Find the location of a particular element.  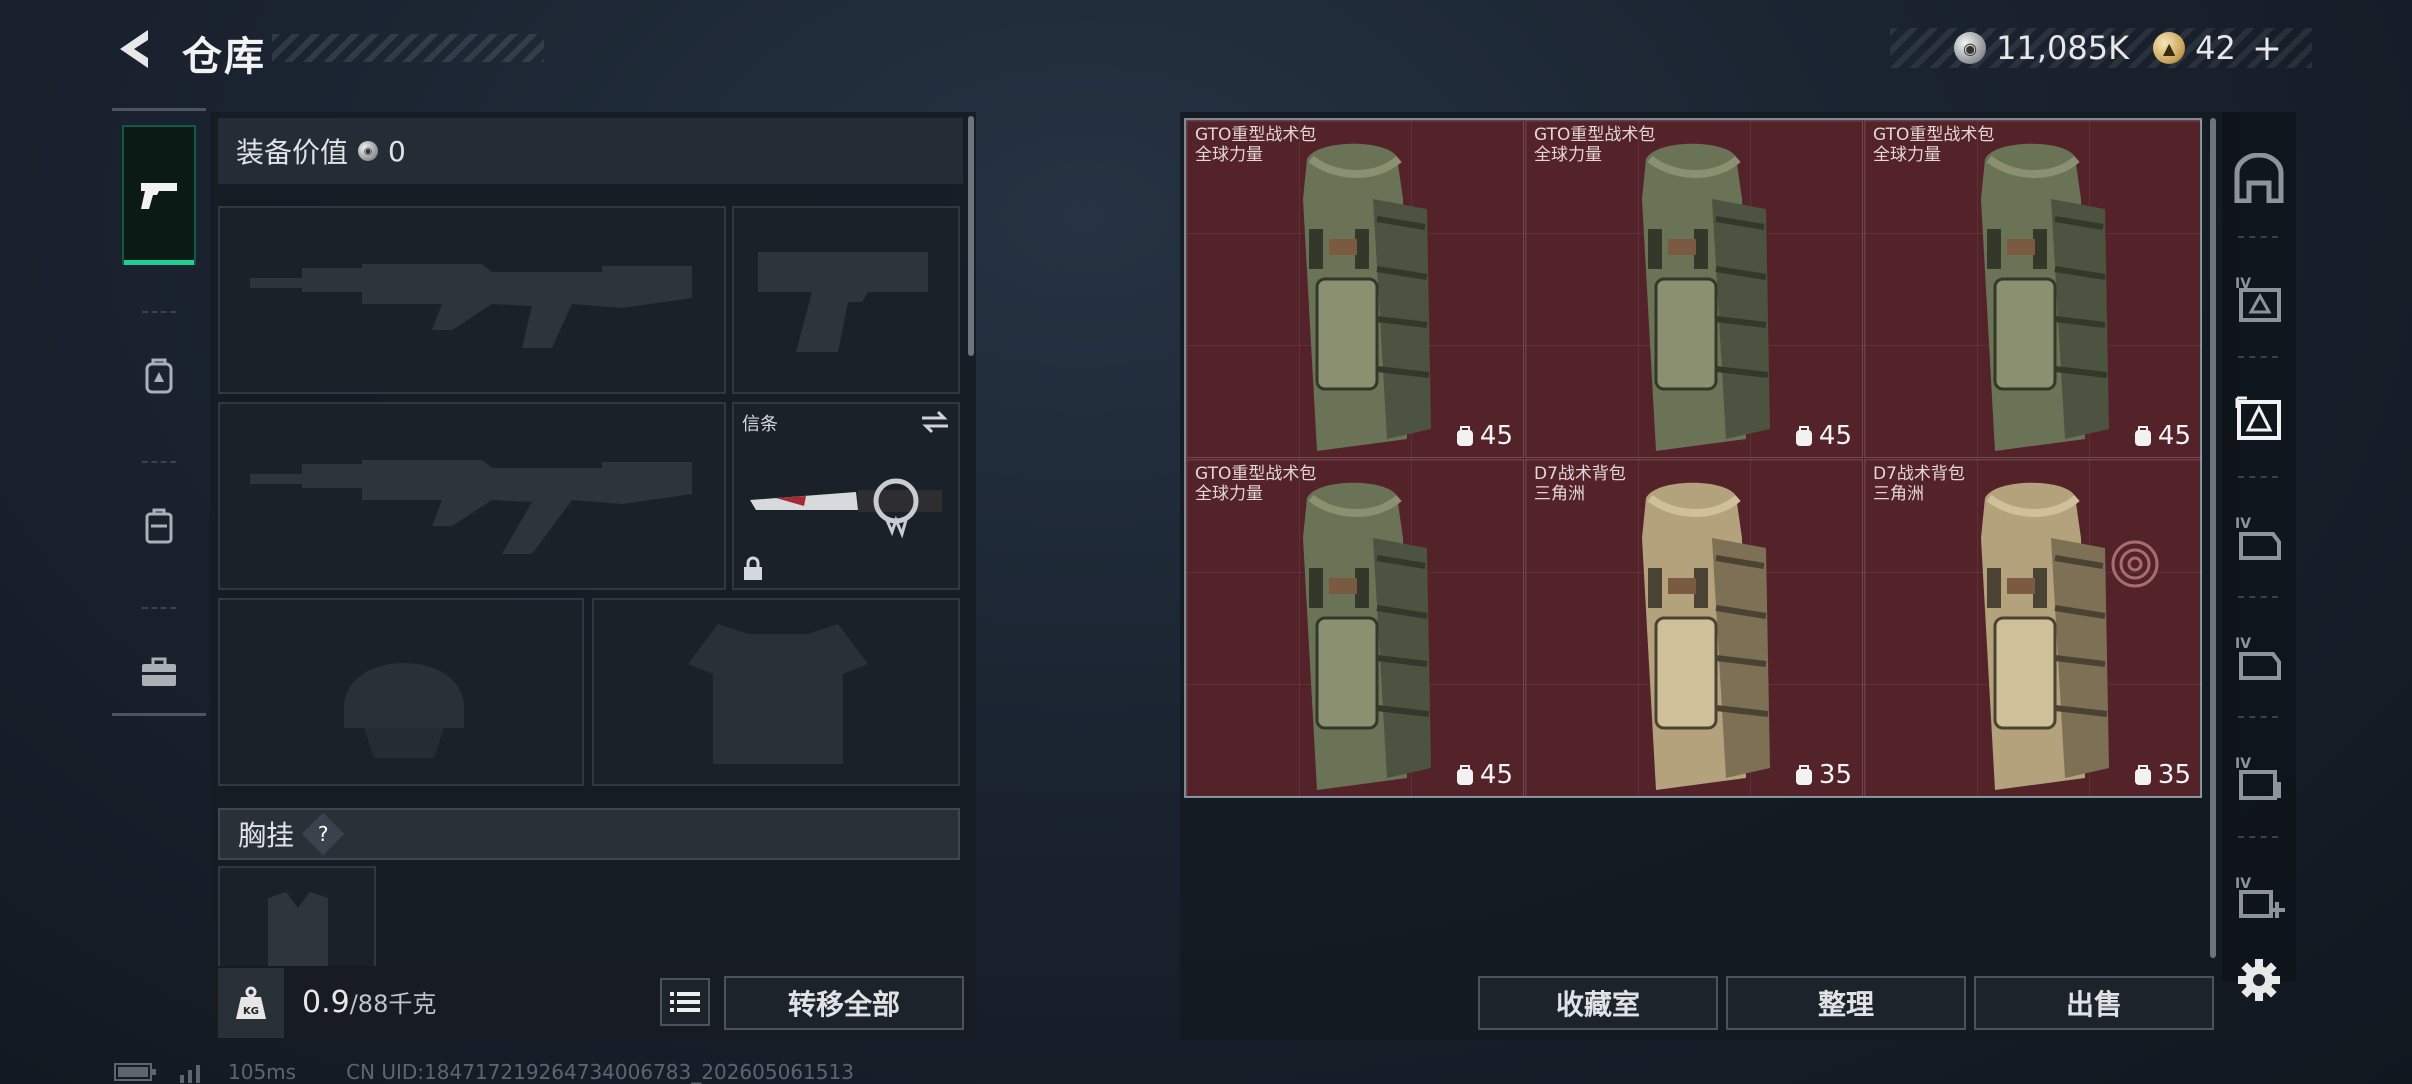

transfer-all-button: 转移全部 is located at coordinates (844, 1003).